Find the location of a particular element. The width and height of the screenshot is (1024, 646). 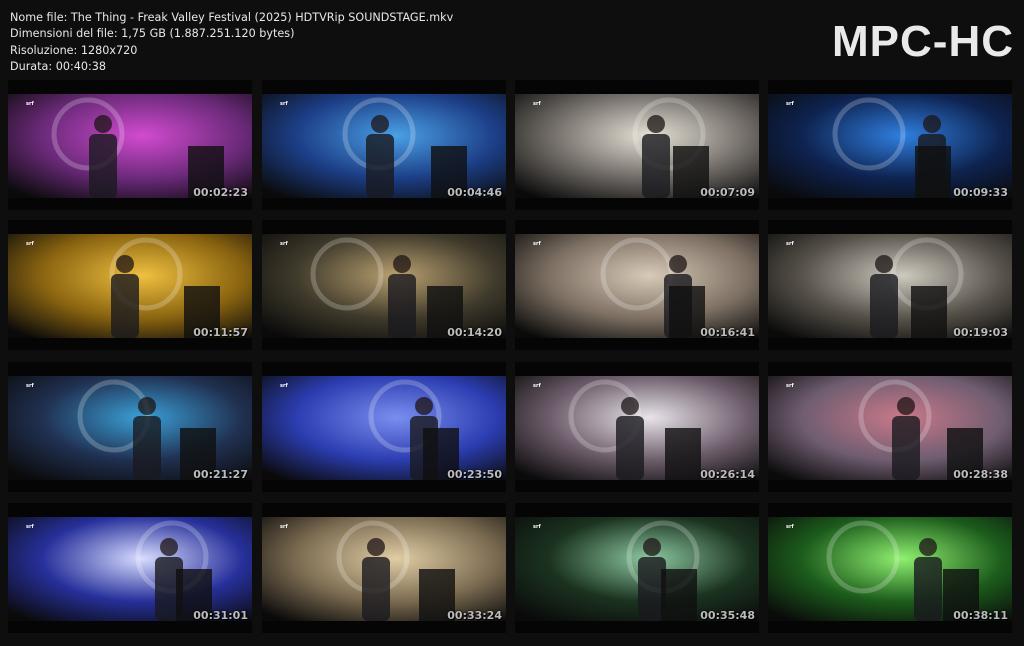

timestamp: 00:28:38 is located at coordinates (980, 474).